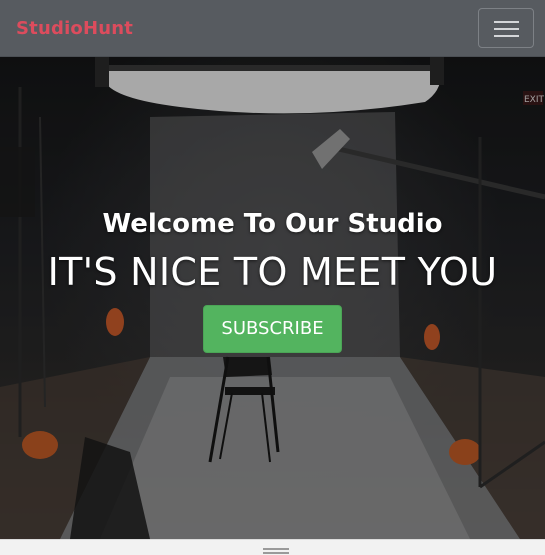  I want to click on menu-toggle-button, so click(506, 28).